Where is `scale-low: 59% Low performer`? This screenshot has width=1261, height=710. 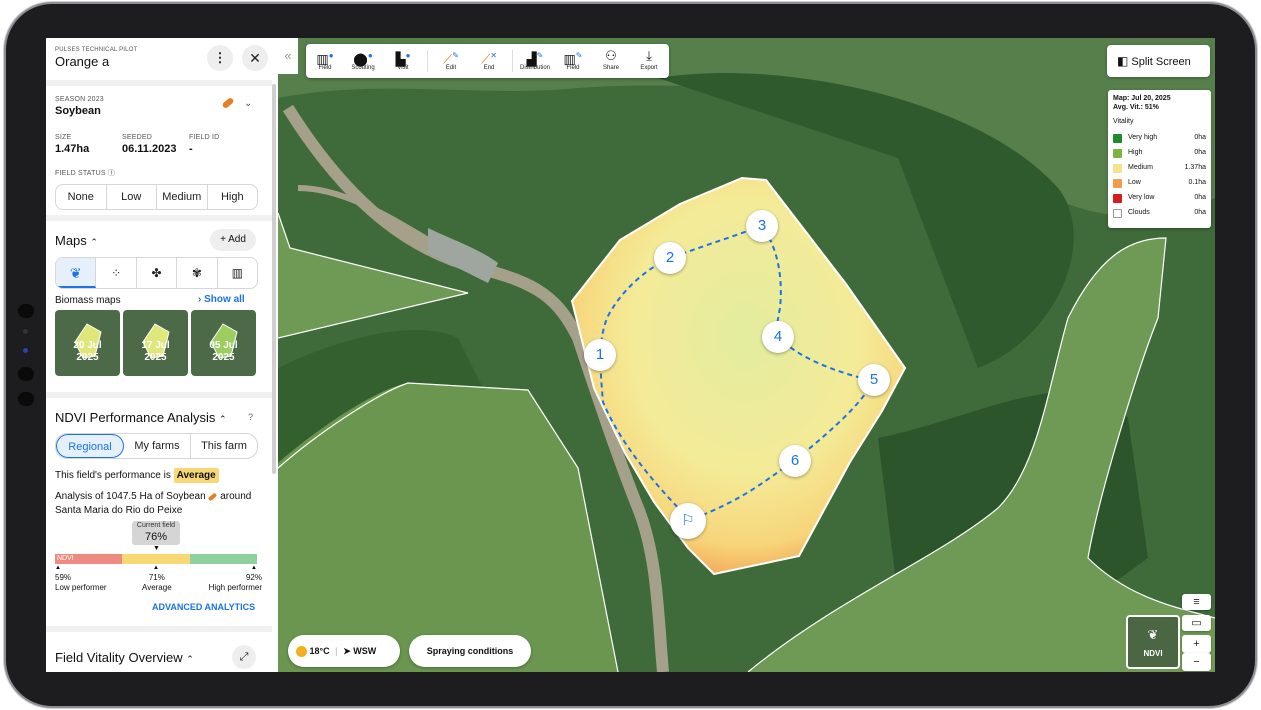
scale-low: 59% Low performer is located at coordinates (81, 582).